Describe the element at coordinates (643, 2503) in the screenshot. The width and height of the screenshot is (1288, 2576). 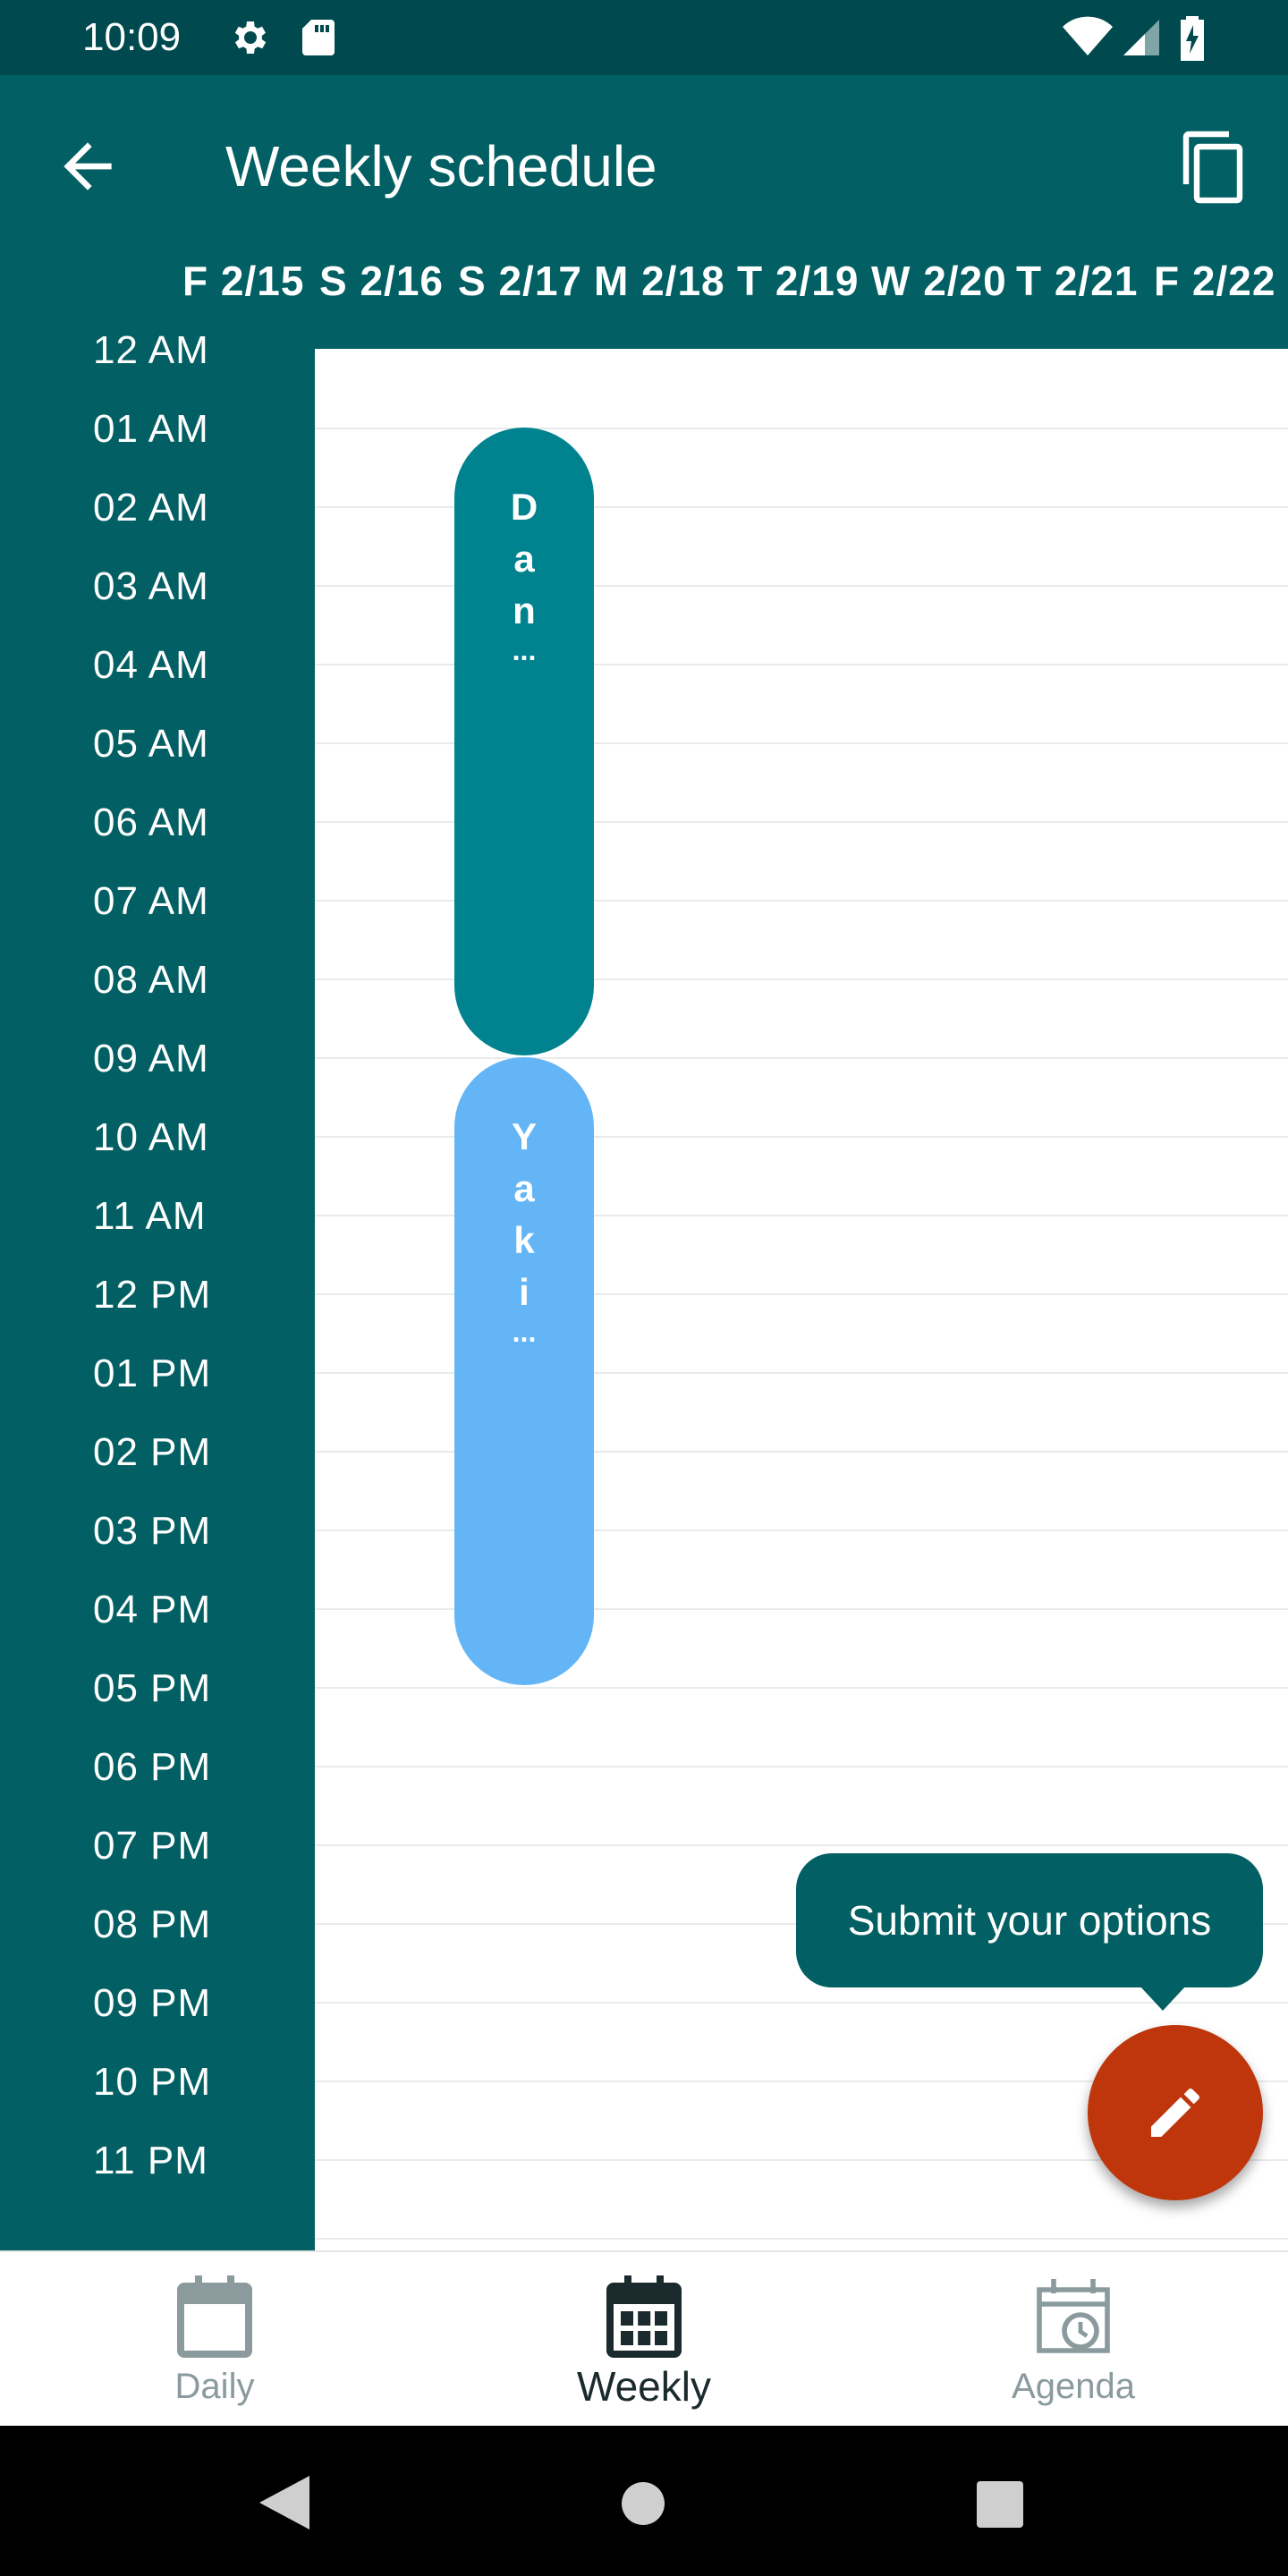
I see `home-circle-icon` at that location.